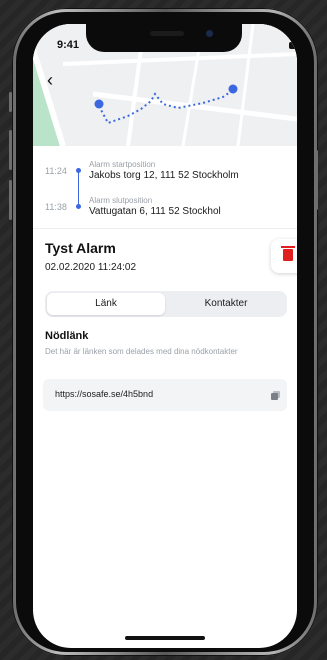  I want to click on copy-icon, so click(275, 395).